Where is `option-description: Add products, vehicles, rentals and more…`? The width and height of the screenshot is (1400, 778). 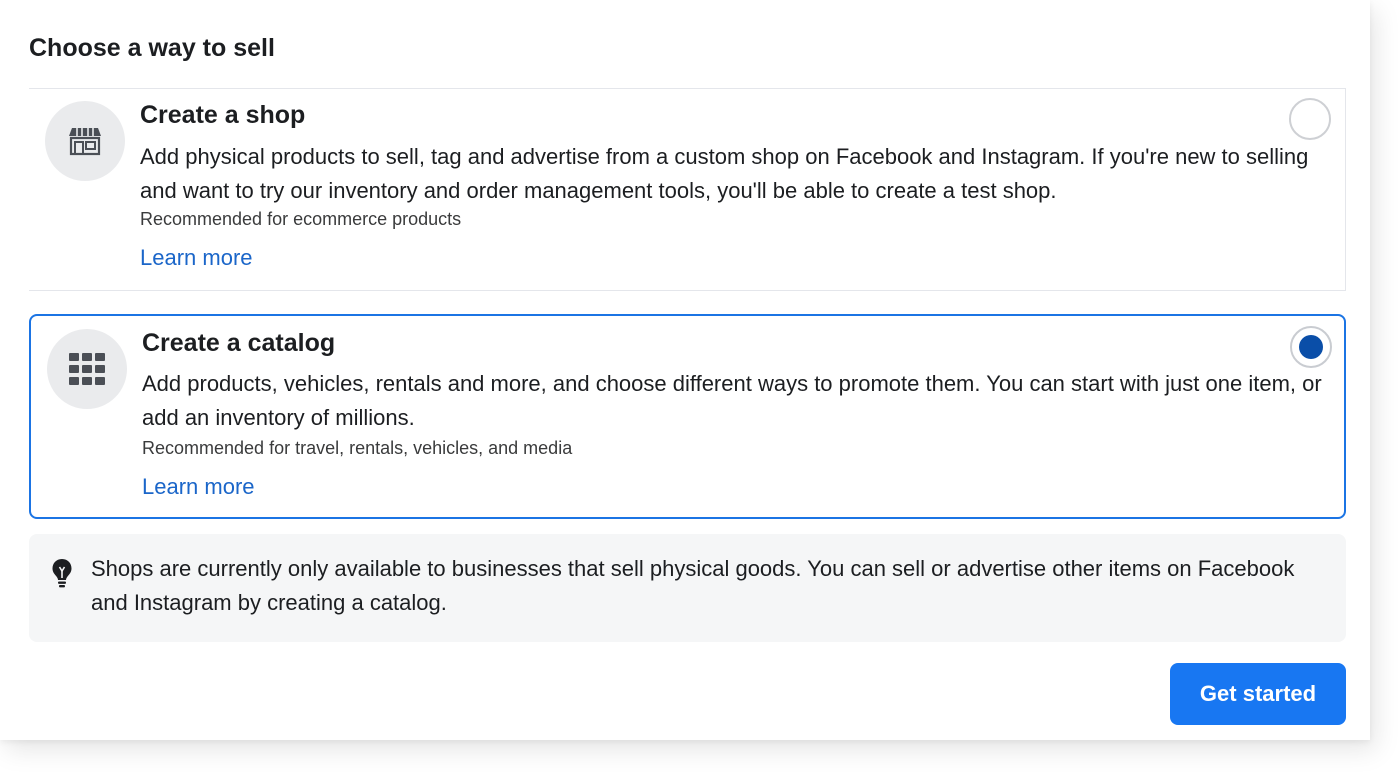 option-description: Add products, vehicles, rentals and more… is located at coordinates (732, 400).